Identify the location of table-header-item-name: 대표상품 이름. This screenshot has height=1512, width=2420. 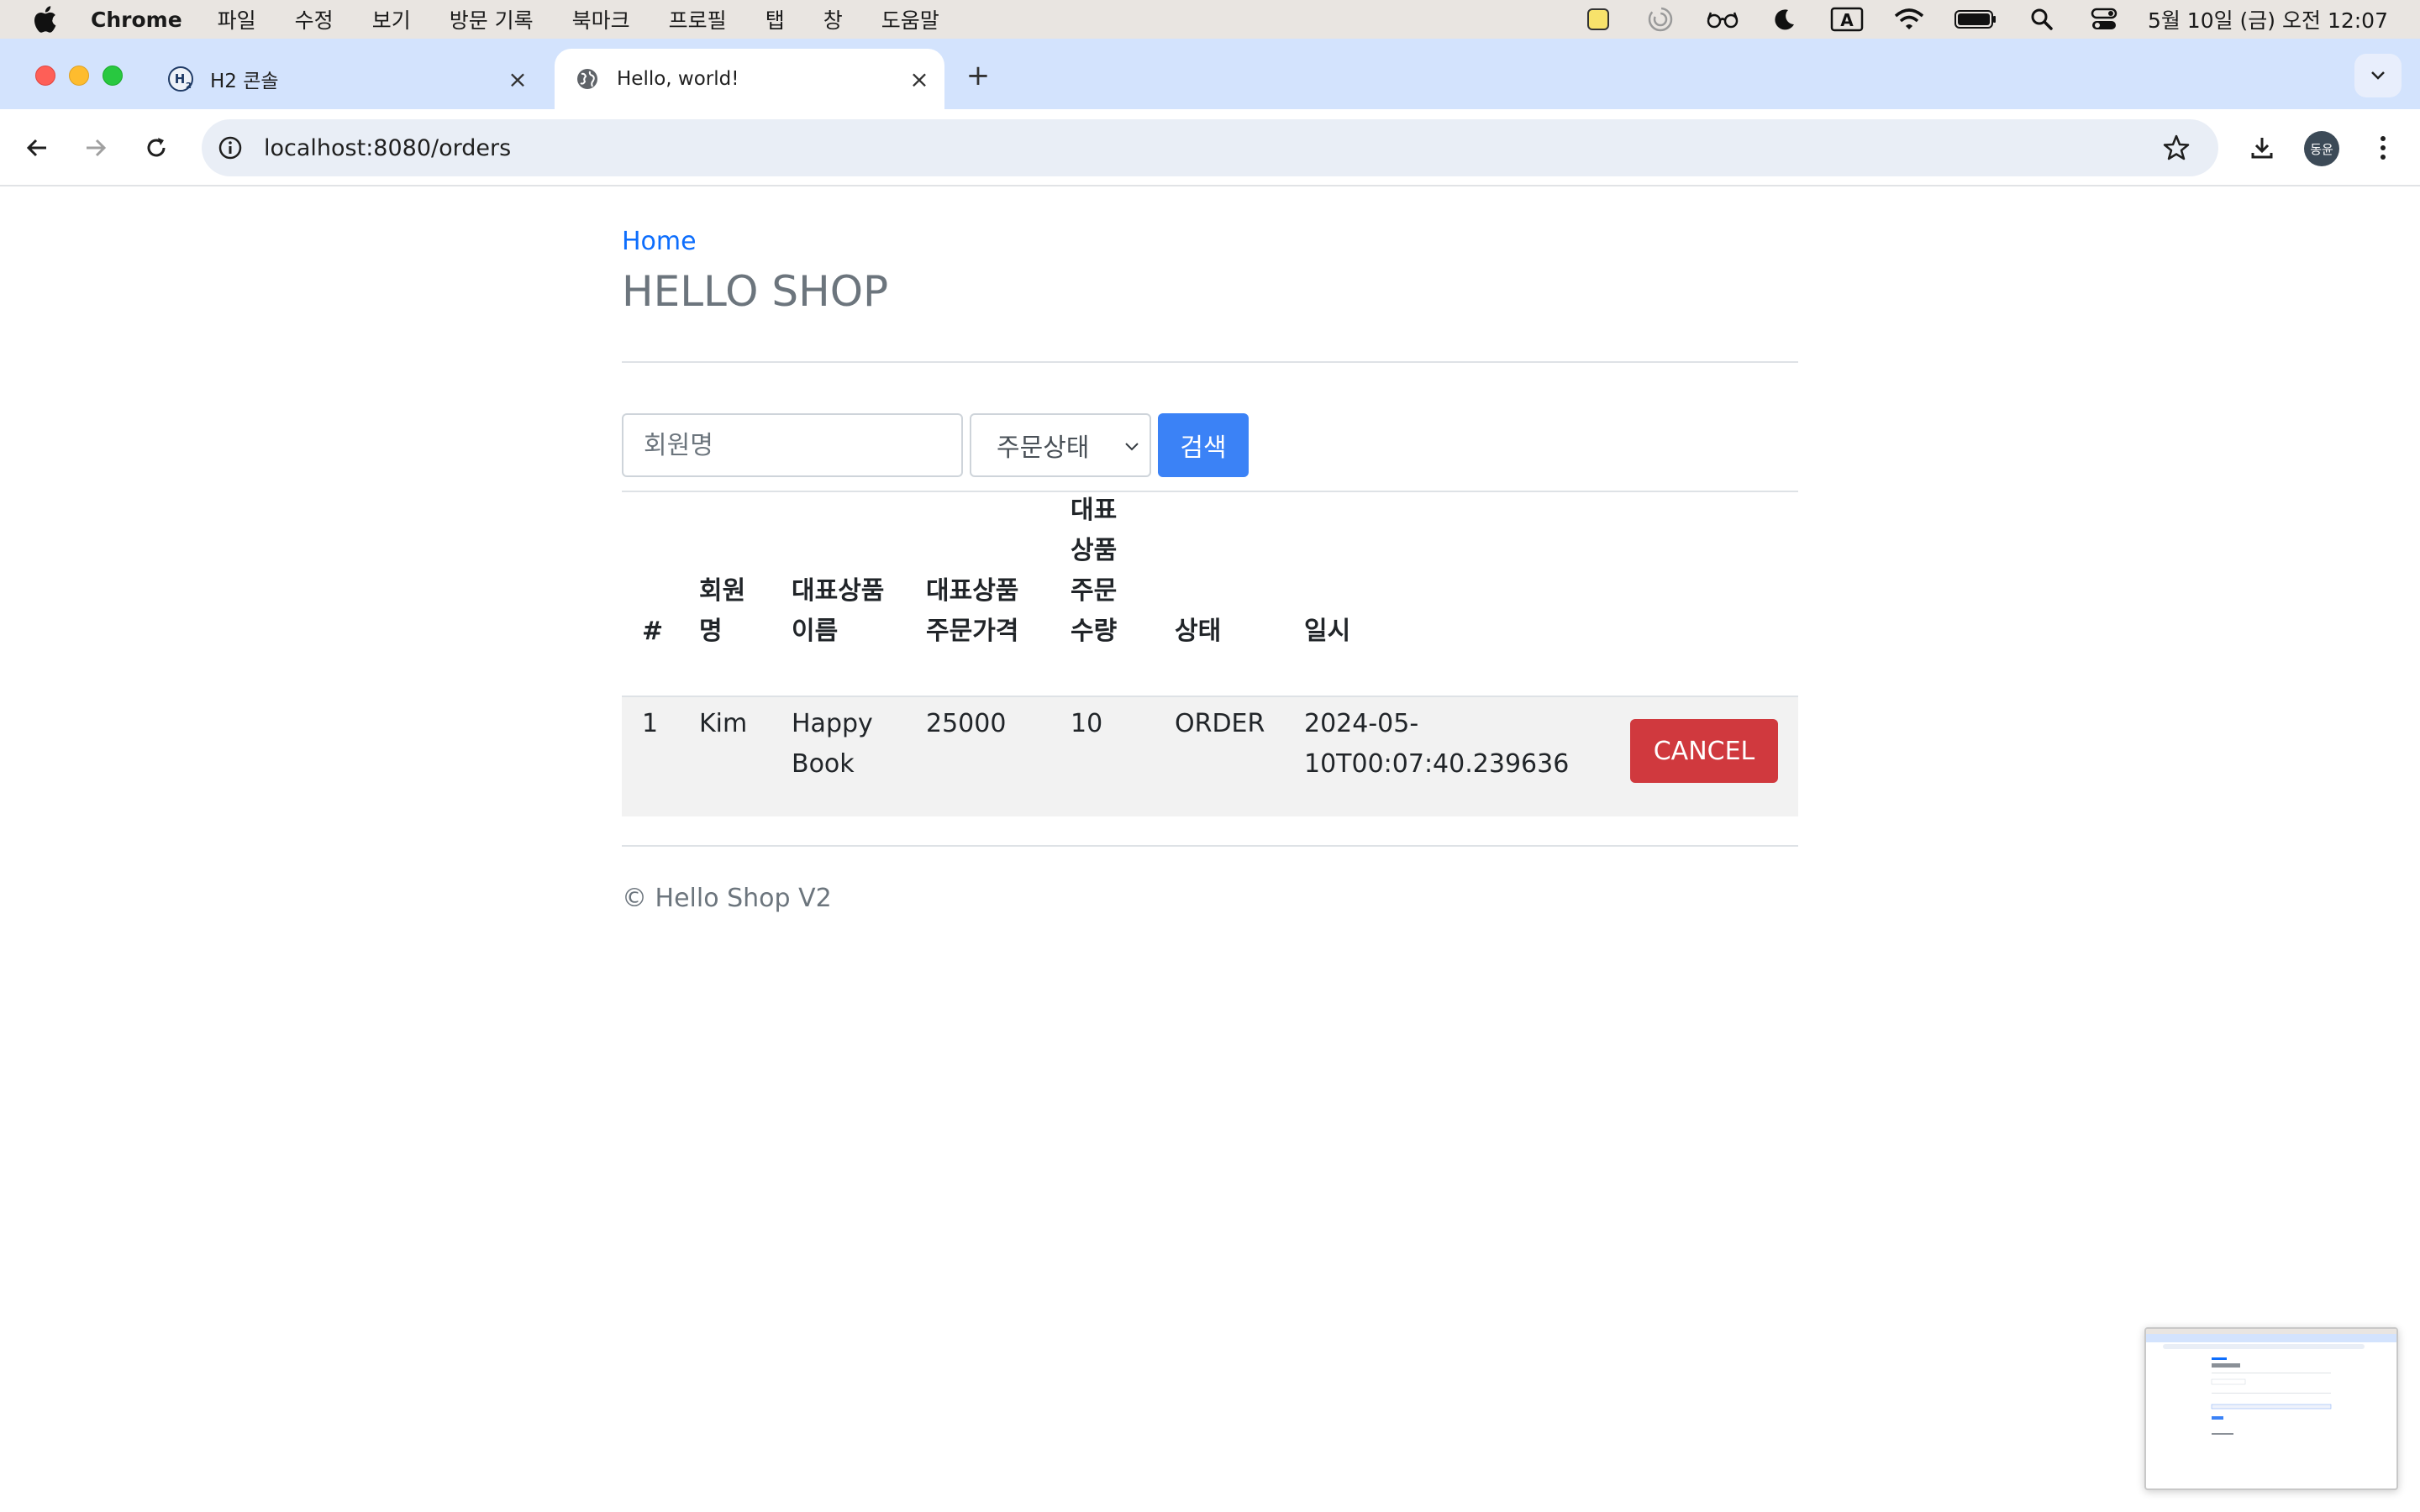
(839, 611).